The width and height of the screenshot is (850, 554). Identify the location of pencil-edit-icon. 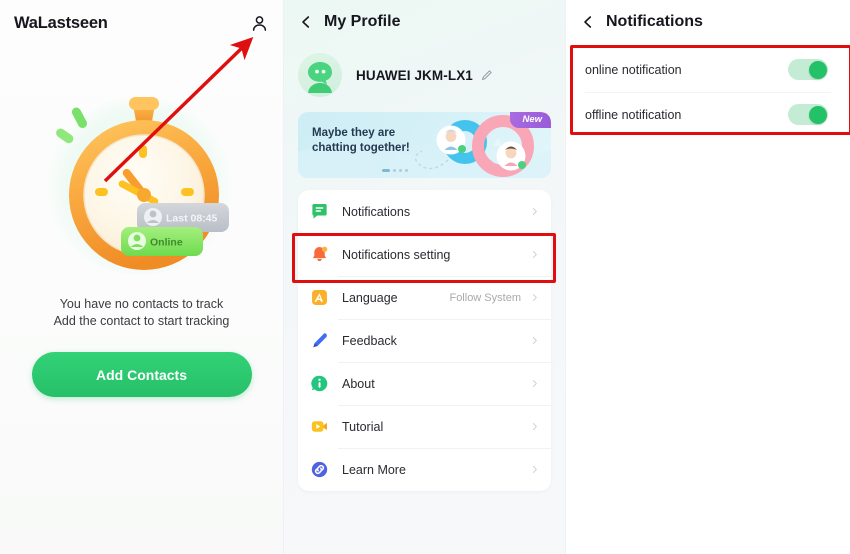
(483, 75).